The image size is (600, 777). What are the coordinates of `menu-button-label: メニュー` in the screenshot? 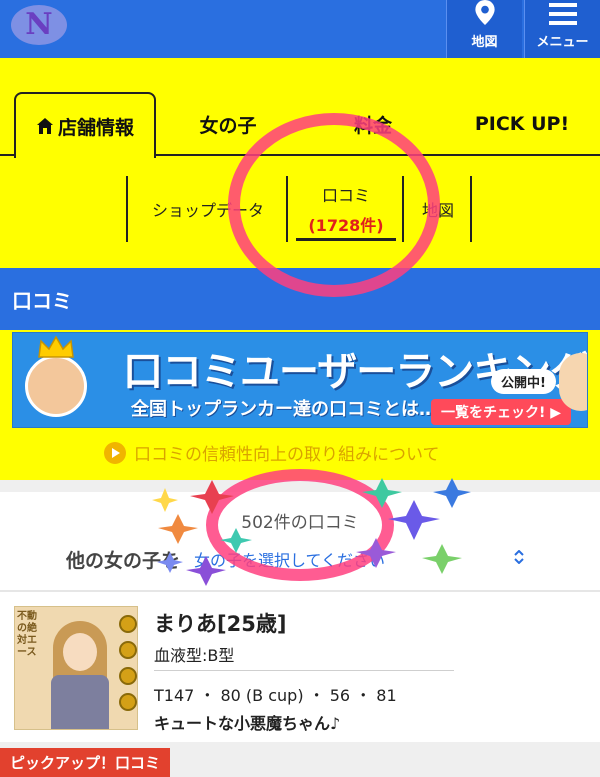 It's located at (562, 42).